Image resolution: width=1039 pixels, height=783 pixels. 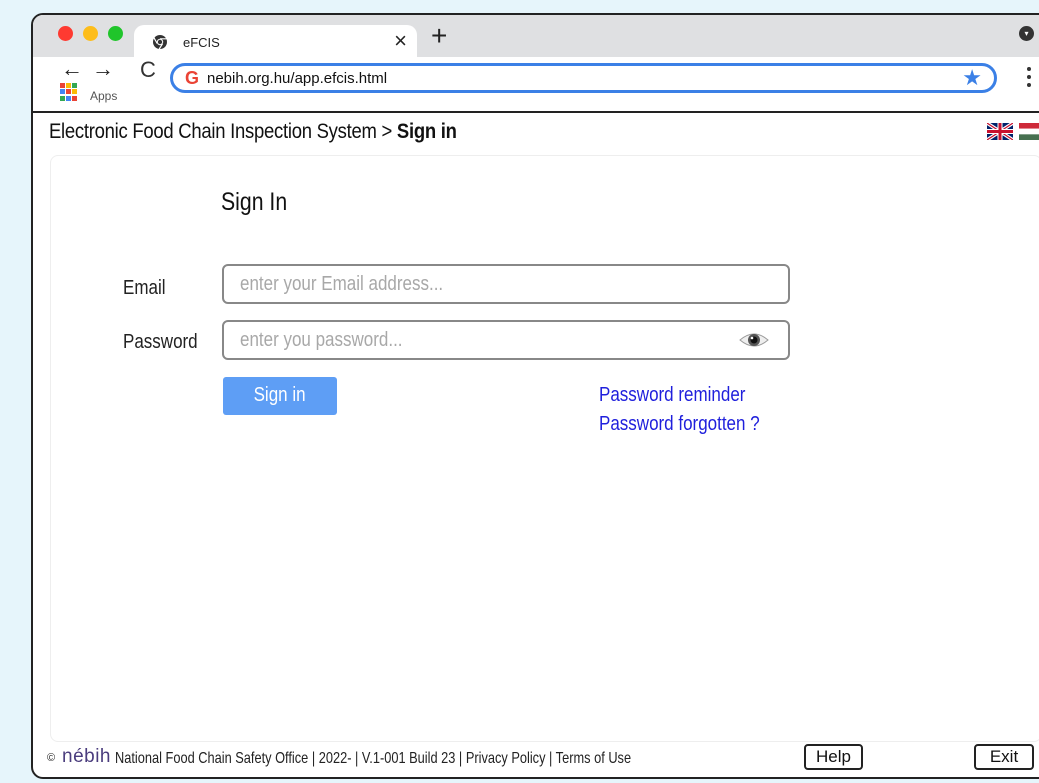 What do you see at coordinates (65, 33) in the screenshot?
I see `close-window-button` at bounding box center [65, 33].